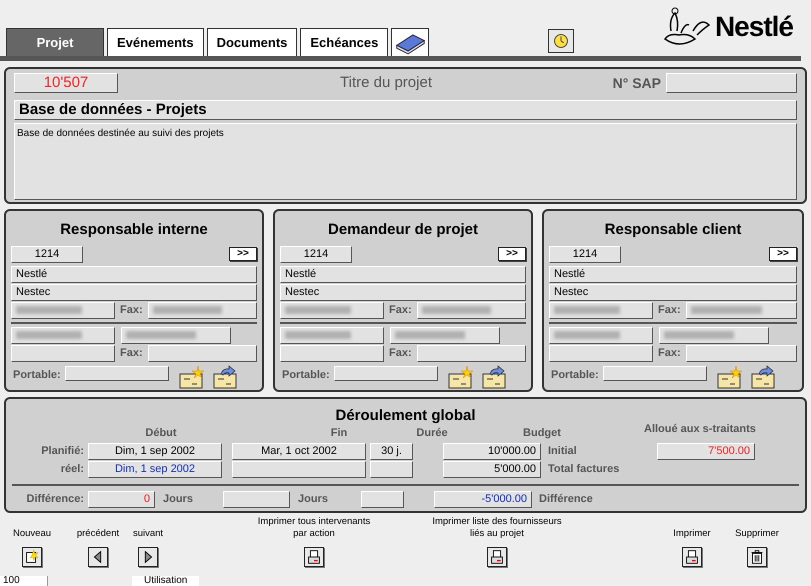 This screenshot has height=586, width=811. Describe the element at coordinates (72, 469) in the screenshot. I see `row-label: réel:` at that location.